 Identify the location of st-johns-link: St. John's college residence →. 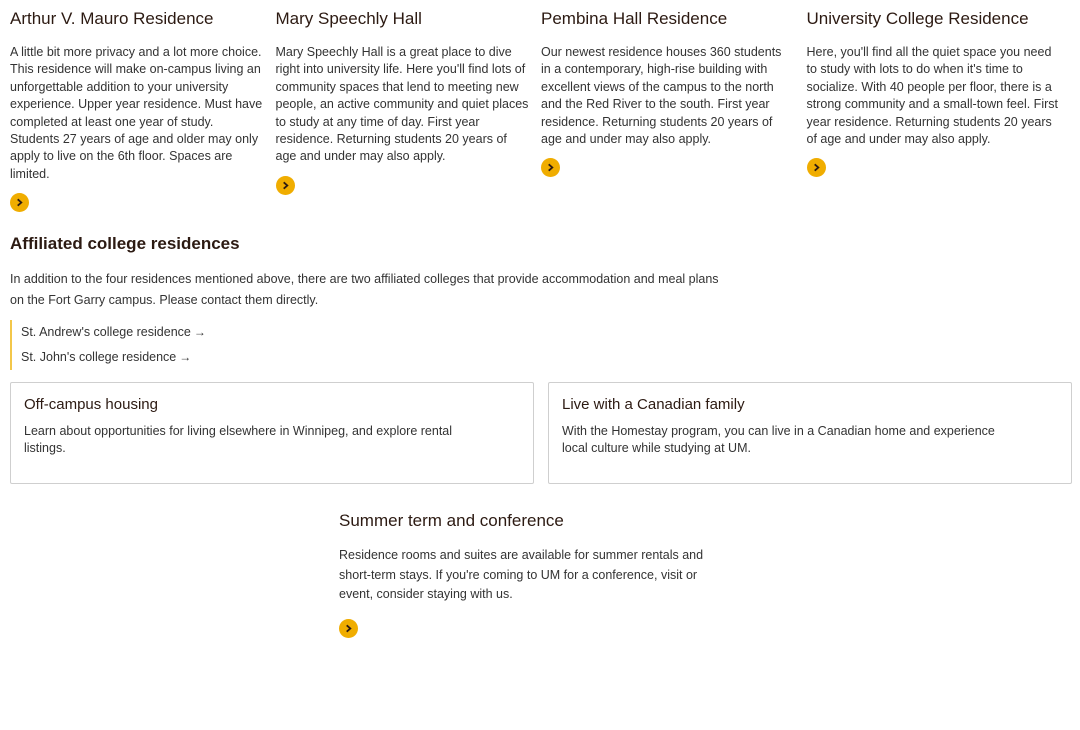
(113, 357).